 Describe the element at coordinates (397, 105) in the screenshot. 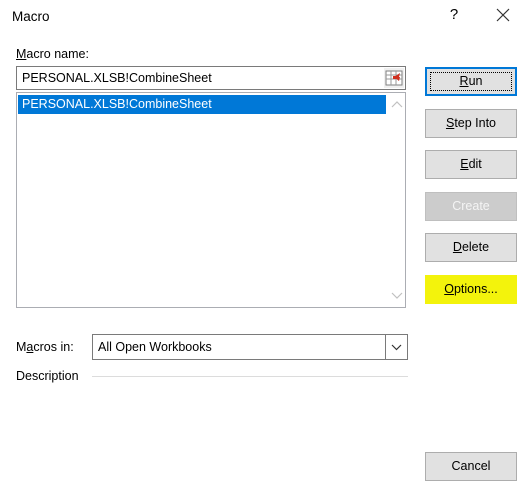

I see `scroll-up-icon` at that location.